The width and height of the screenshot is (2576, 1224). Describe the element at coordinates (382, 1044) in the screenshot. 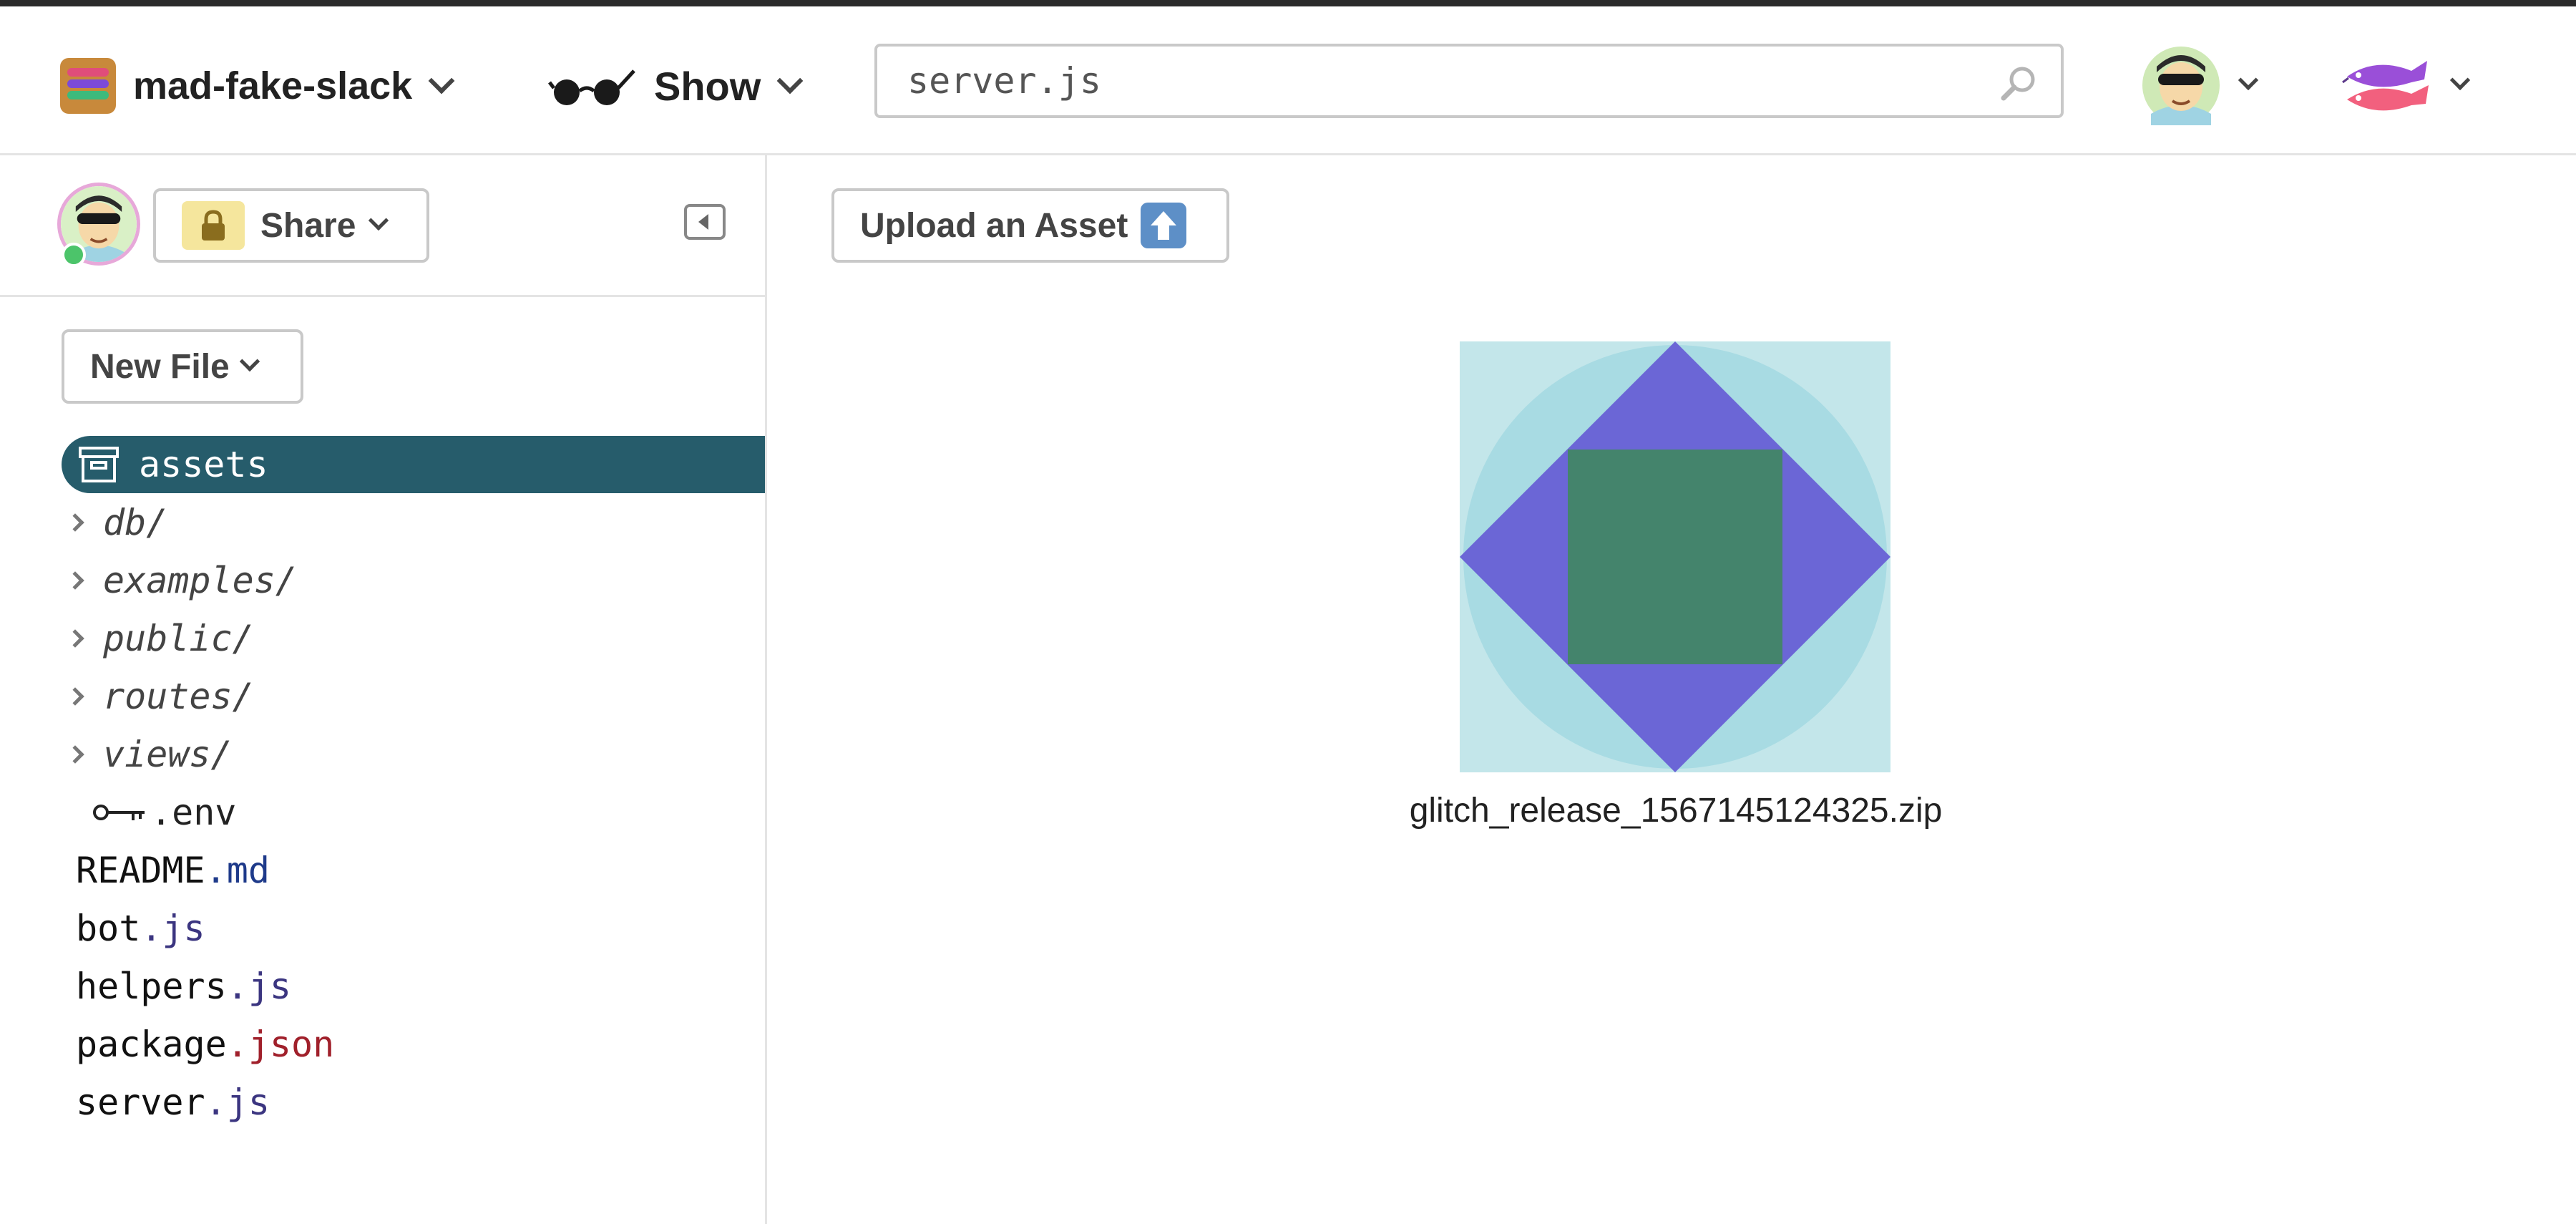

I see `tree-file-package: package .json` at that location.